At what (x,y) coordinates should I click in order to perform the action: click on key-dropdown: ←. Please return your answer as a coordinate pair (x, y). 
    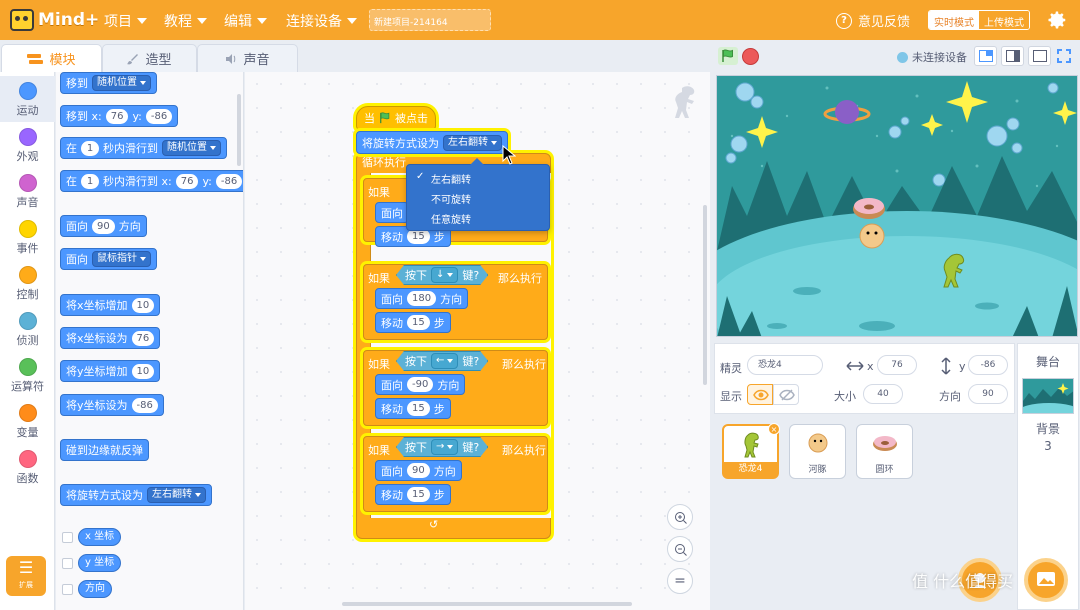
    Looking at the image, I should click on (444, 361).